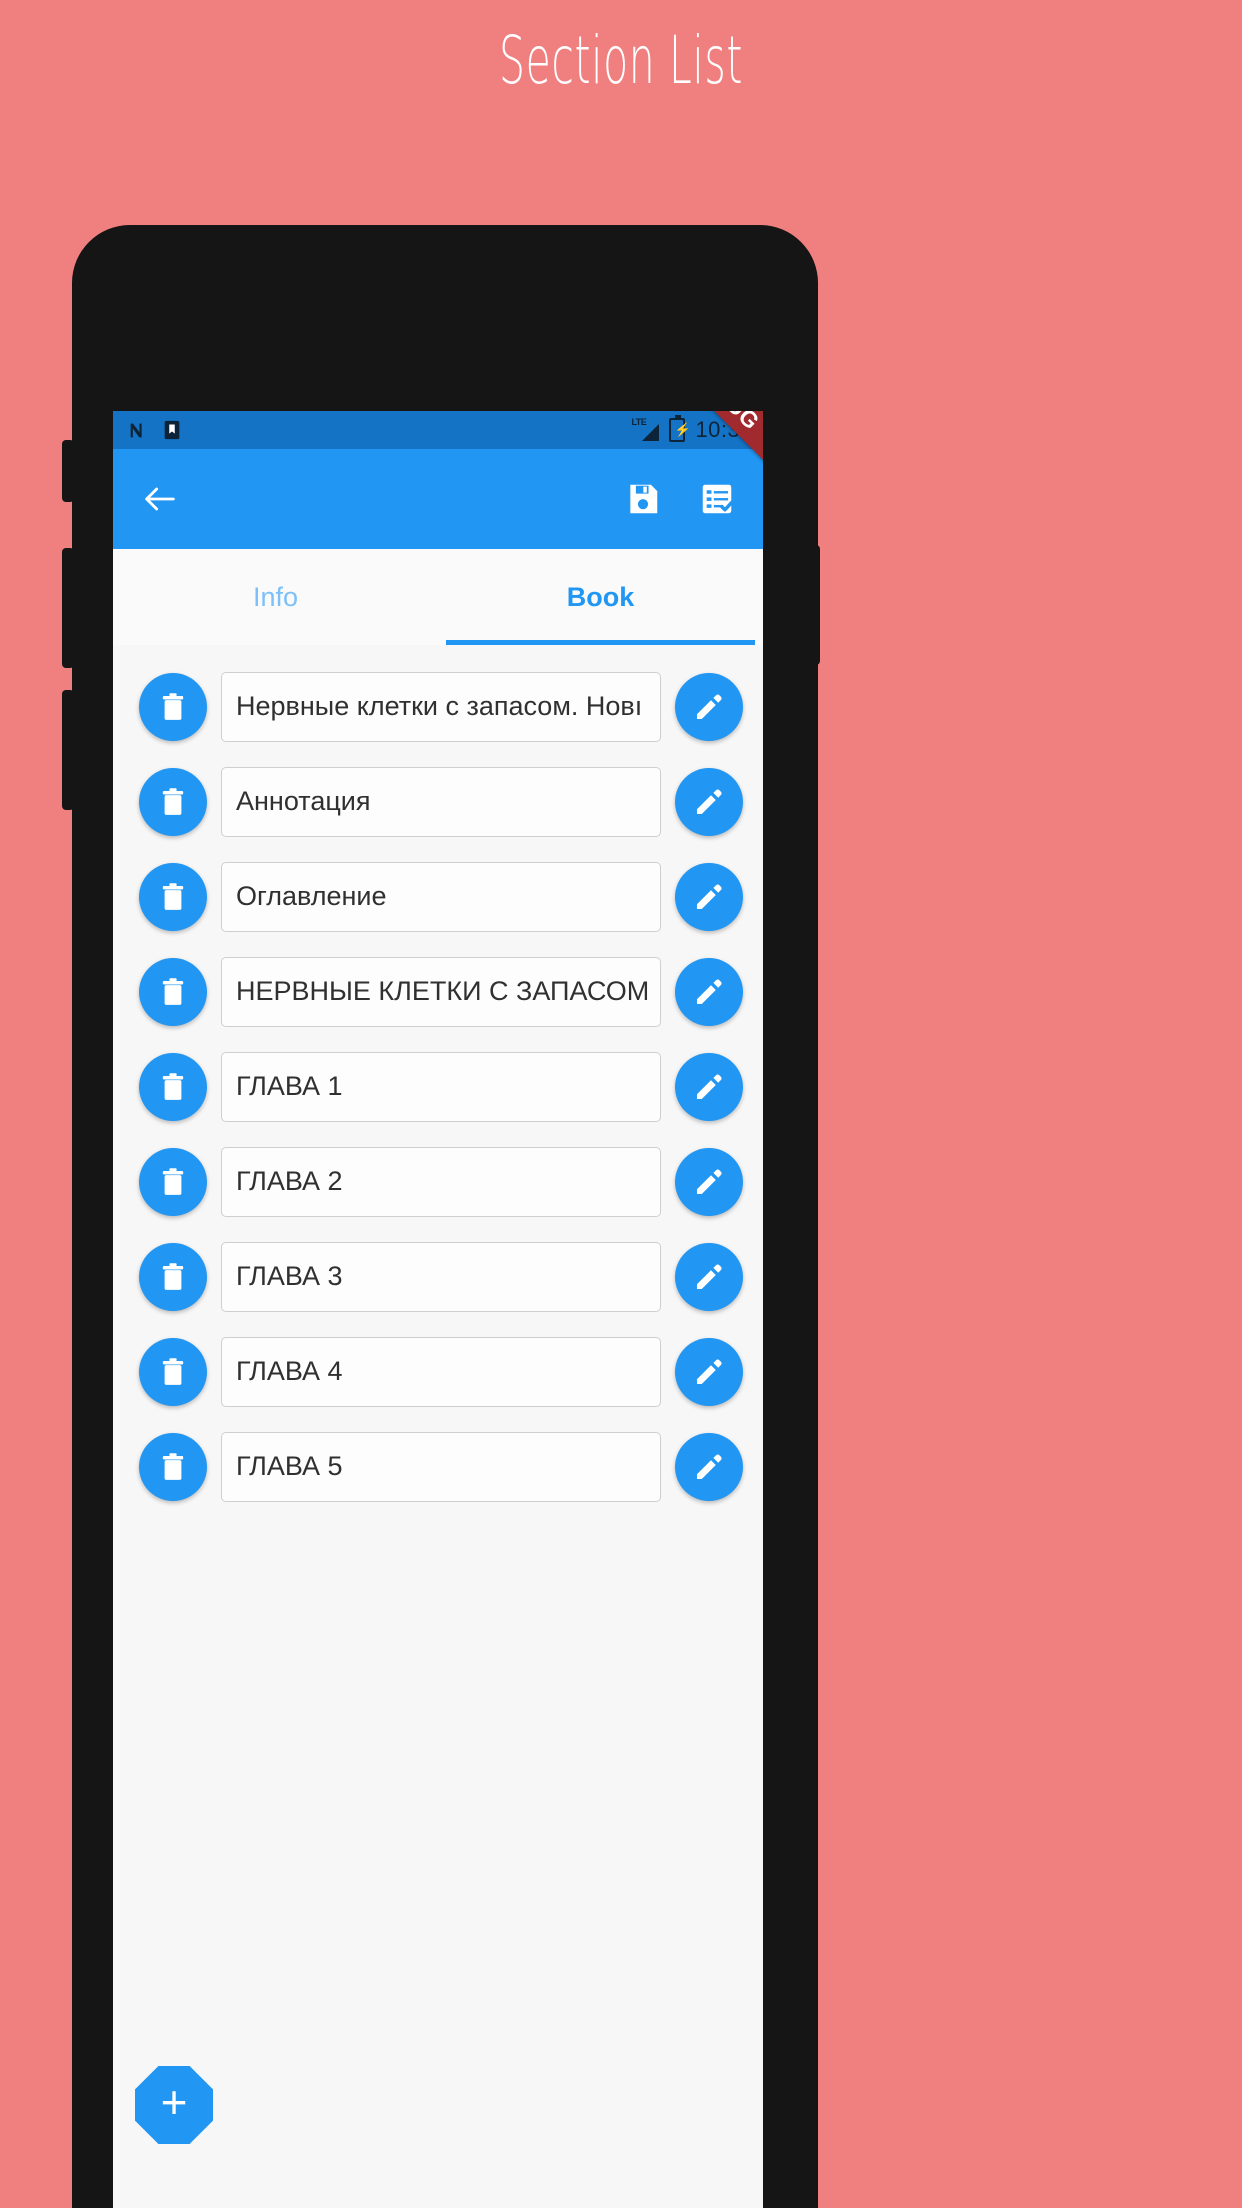 The height and width of the screenshot is (2208, 1242). What do you see at coordinates (68, 471) in the screenshot?
I see `phone-button-mute` at bounding box center [68, 471].